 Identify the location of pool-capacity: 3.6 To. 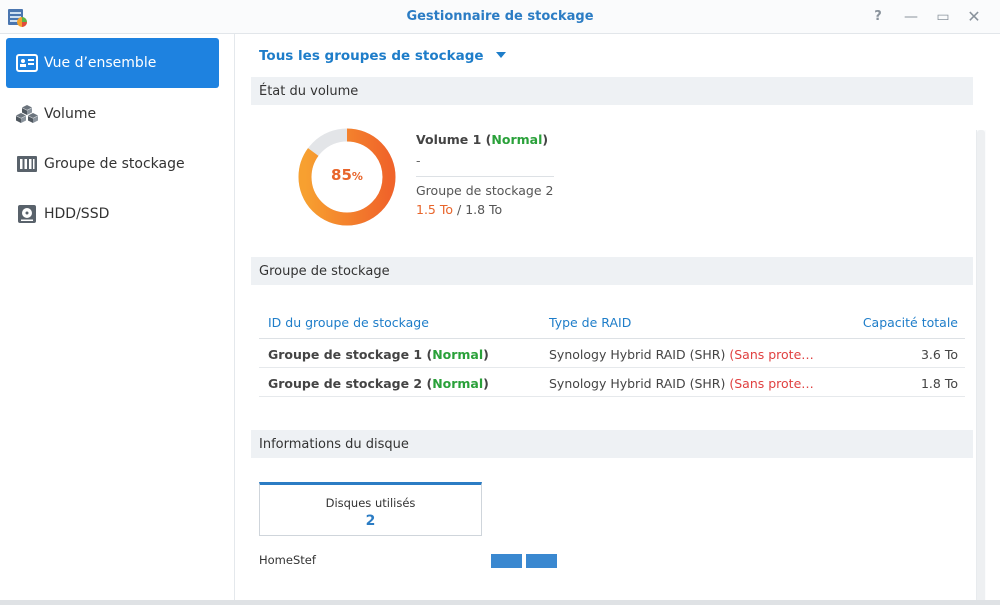
(939, 354).